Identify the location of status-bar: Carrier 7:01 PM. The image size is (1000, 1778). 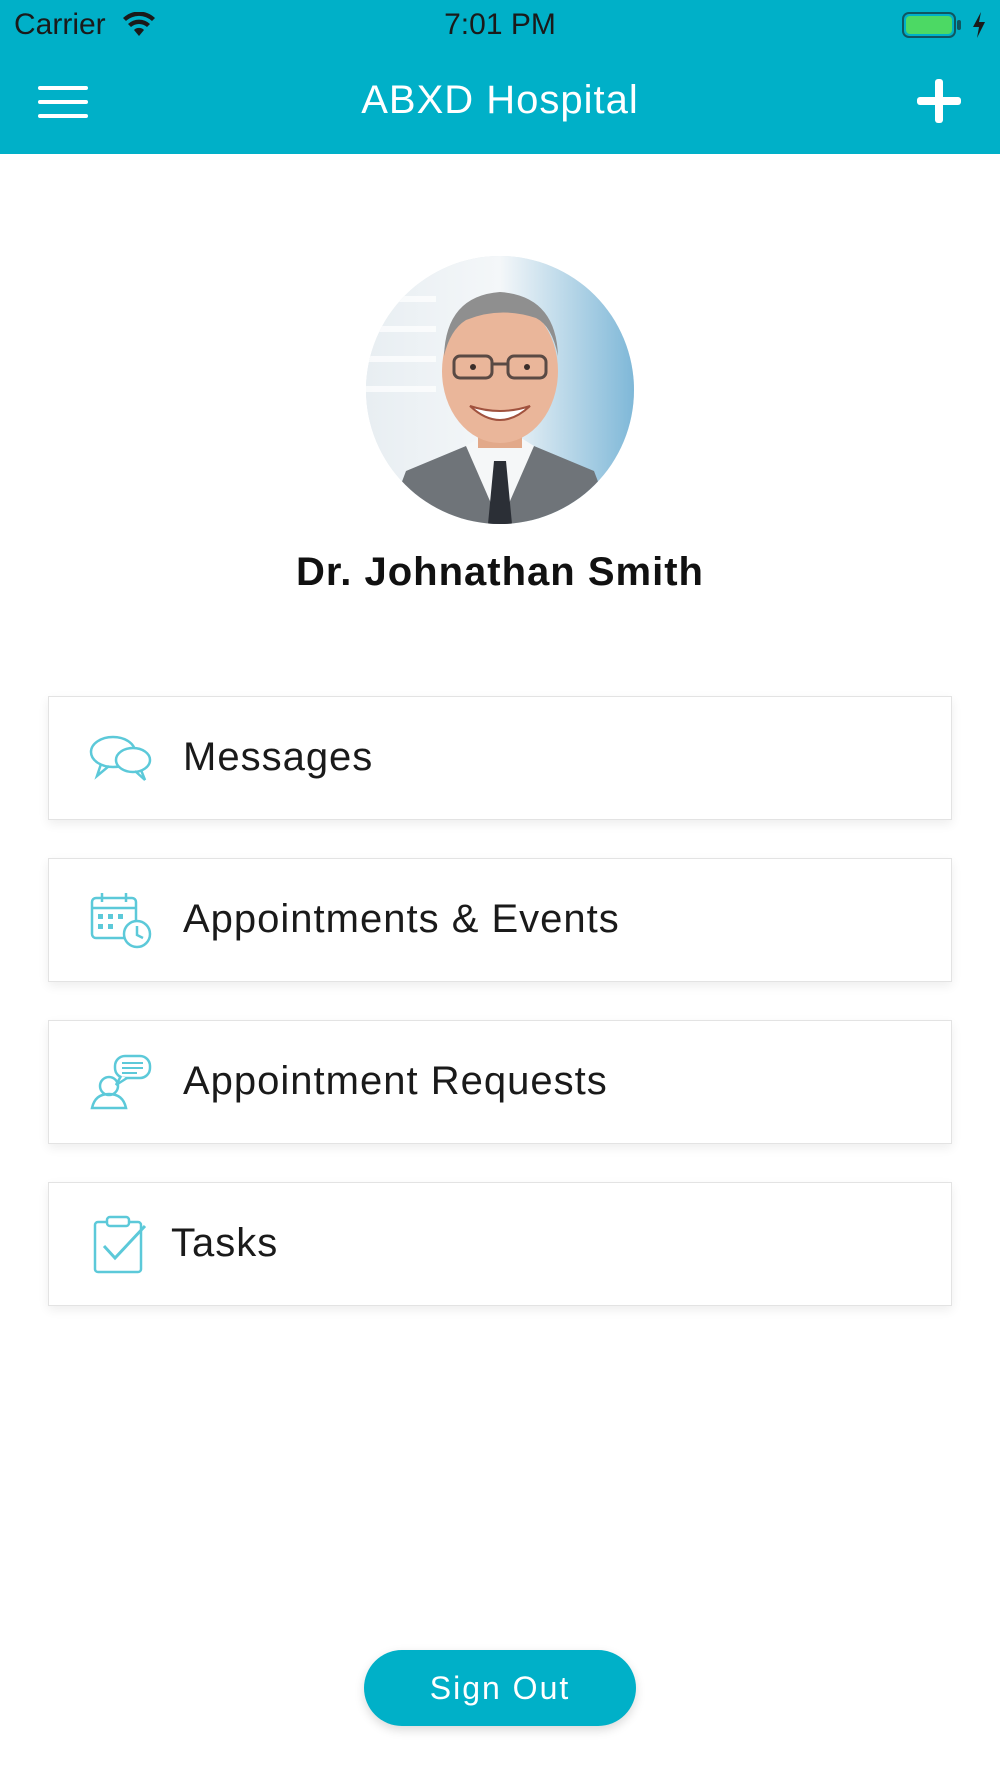
(500, 25).